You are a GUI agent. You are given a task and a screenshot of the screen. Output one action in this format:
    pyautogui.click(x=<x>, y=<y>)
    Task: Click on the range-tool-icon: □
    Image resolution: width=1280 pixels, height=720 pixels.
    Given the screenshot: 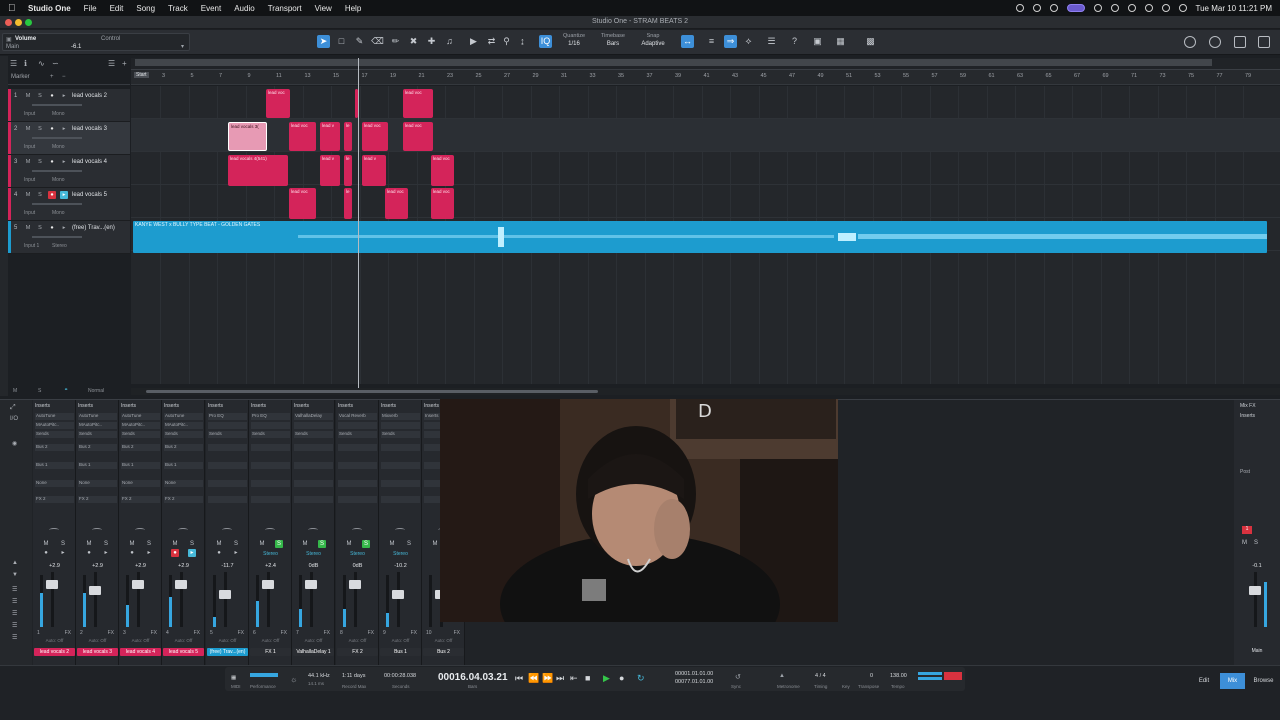 What is the action you would take?
    pyautogui.click(x=341, y=41)
    